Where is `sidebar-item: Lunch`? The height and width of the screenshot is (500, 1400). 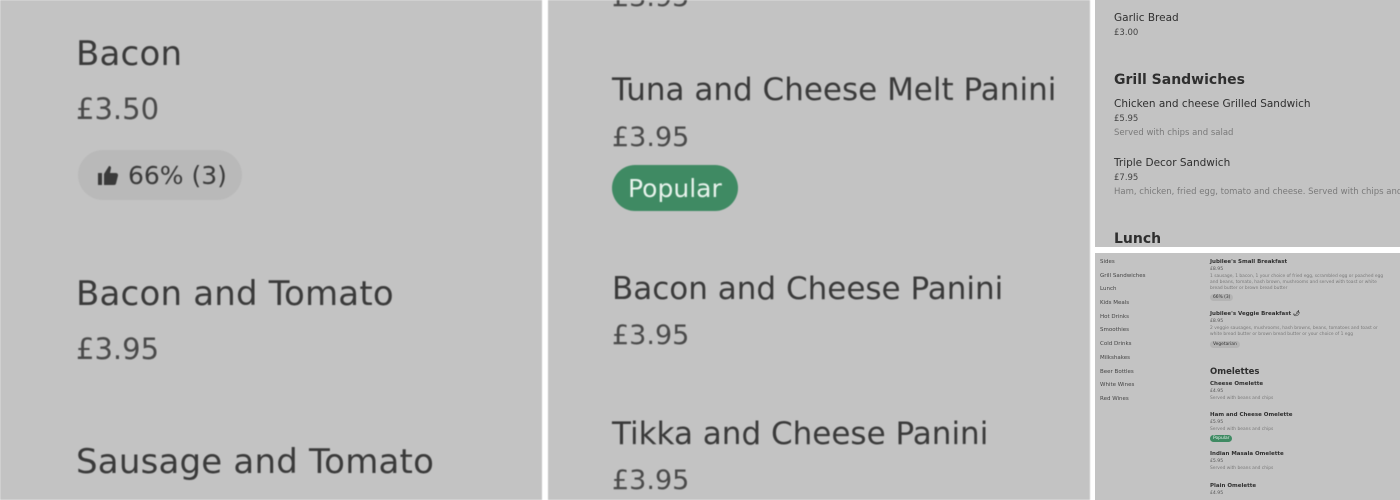 sidebar-item: Lunch is located at coordinates (1122, 293).